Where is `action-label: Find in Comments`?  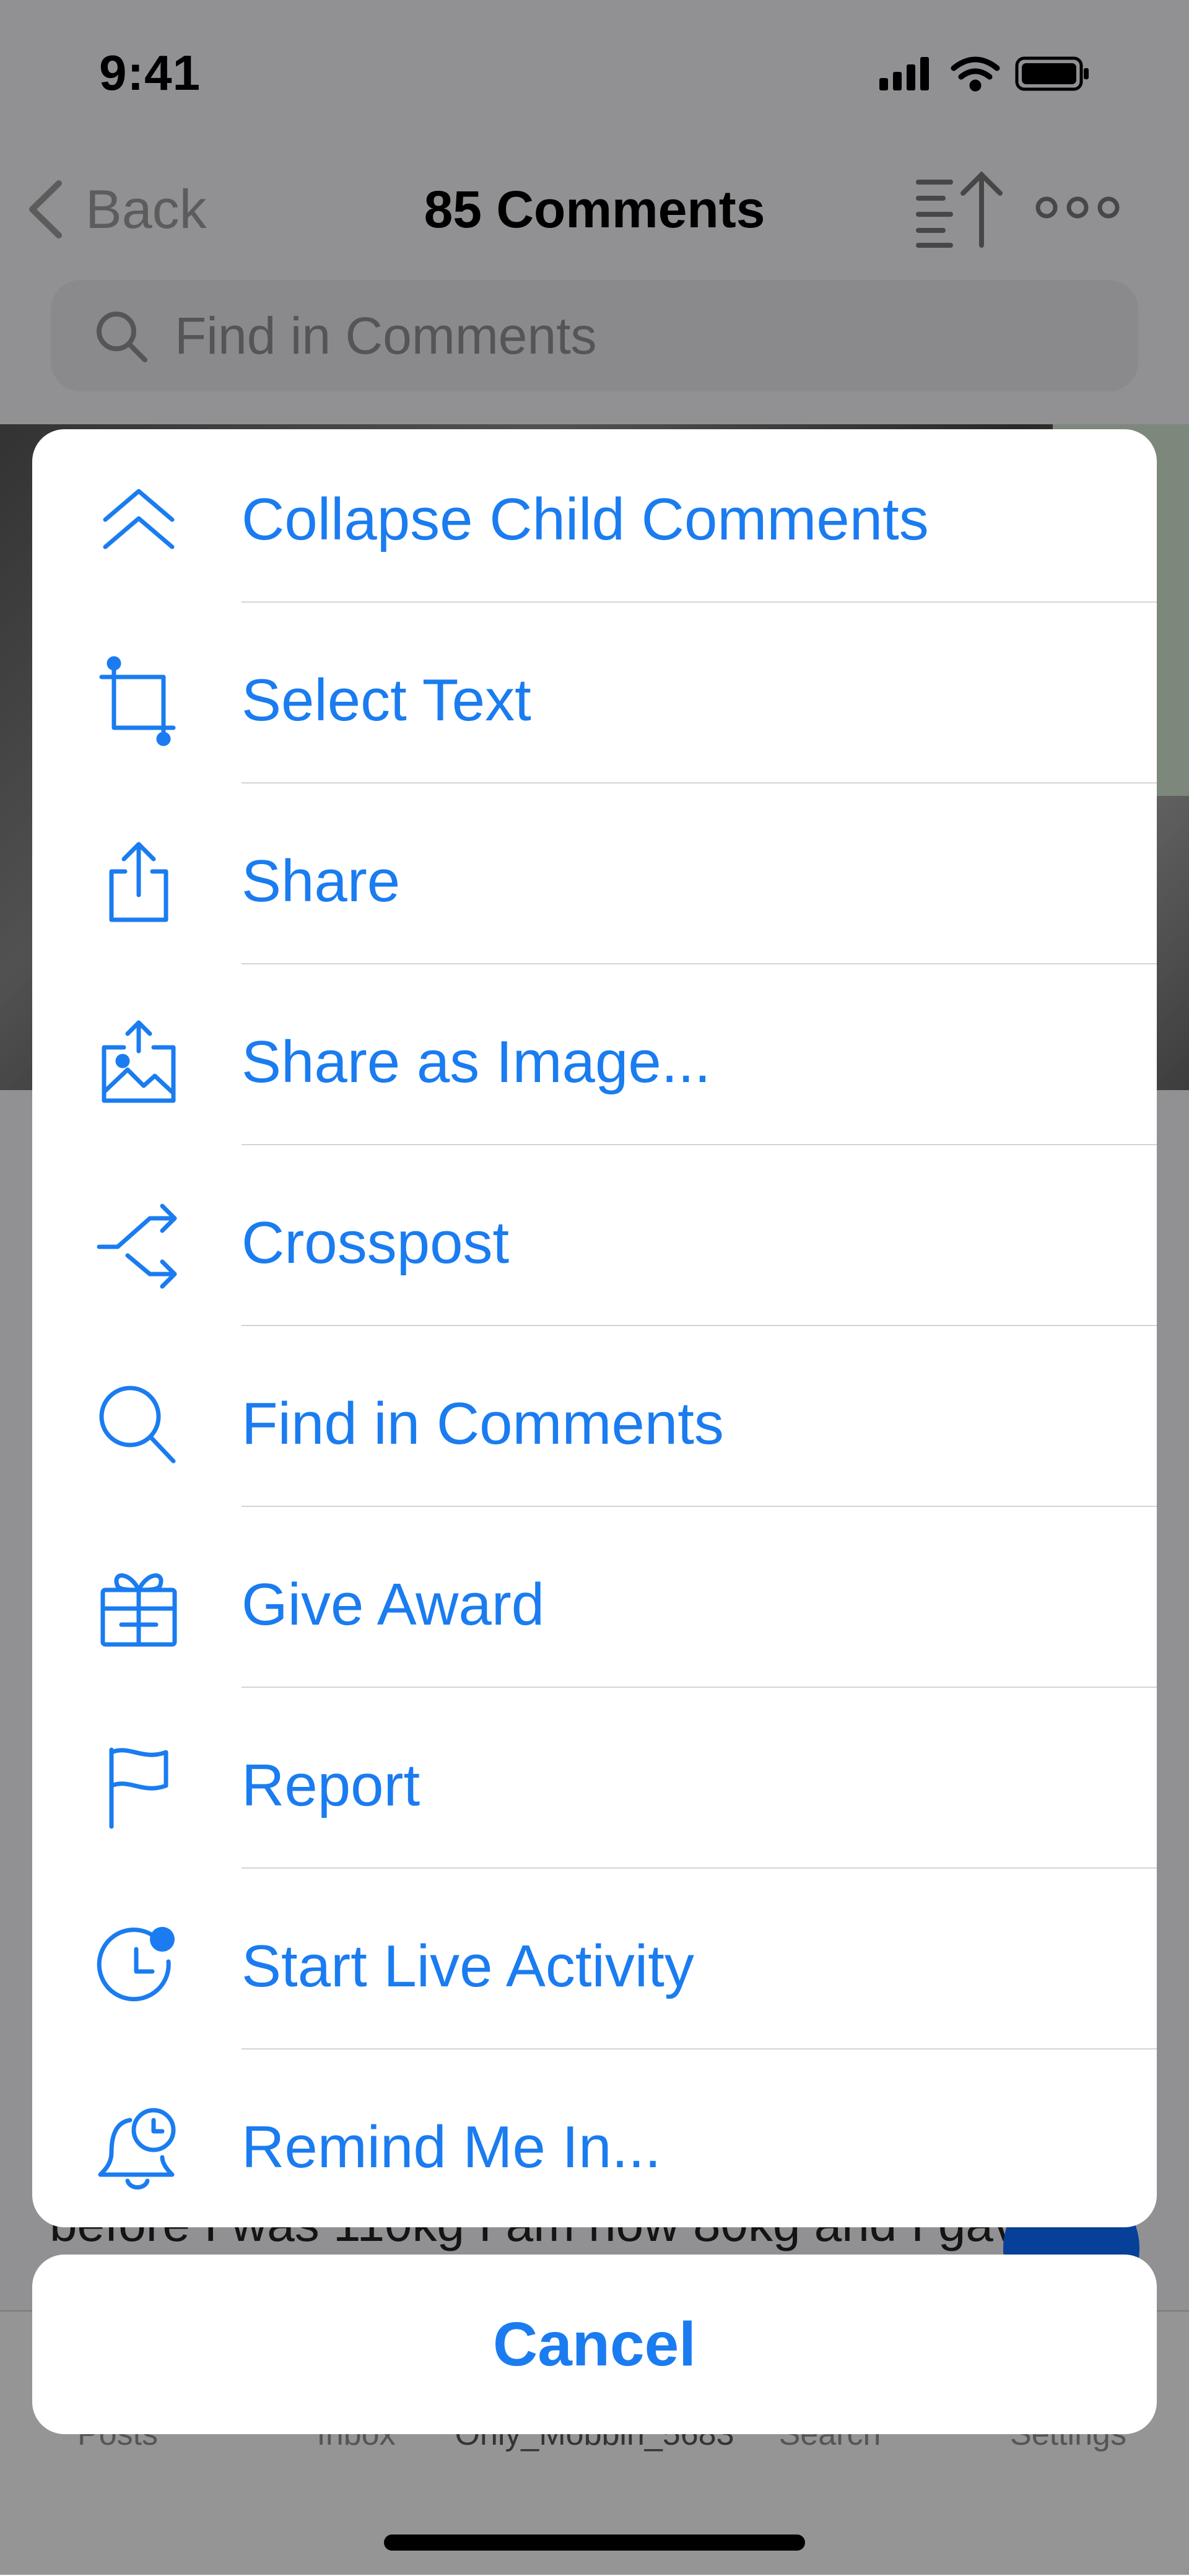
action-label: Find in Comments is located at coordinates (483, 1424).